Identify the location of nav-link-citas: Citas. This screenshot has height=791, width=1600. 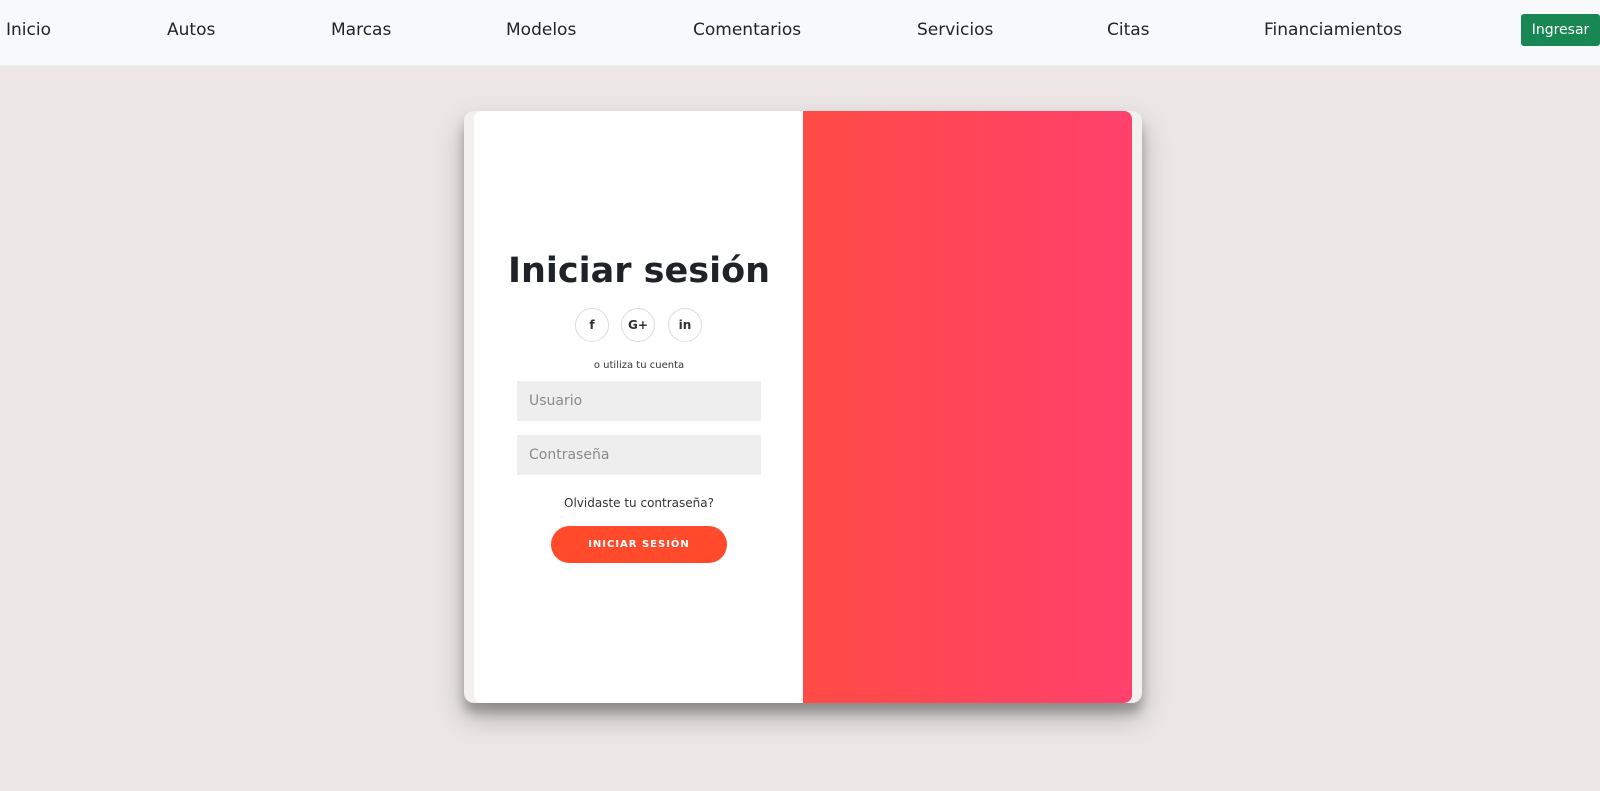
(1128, 30).